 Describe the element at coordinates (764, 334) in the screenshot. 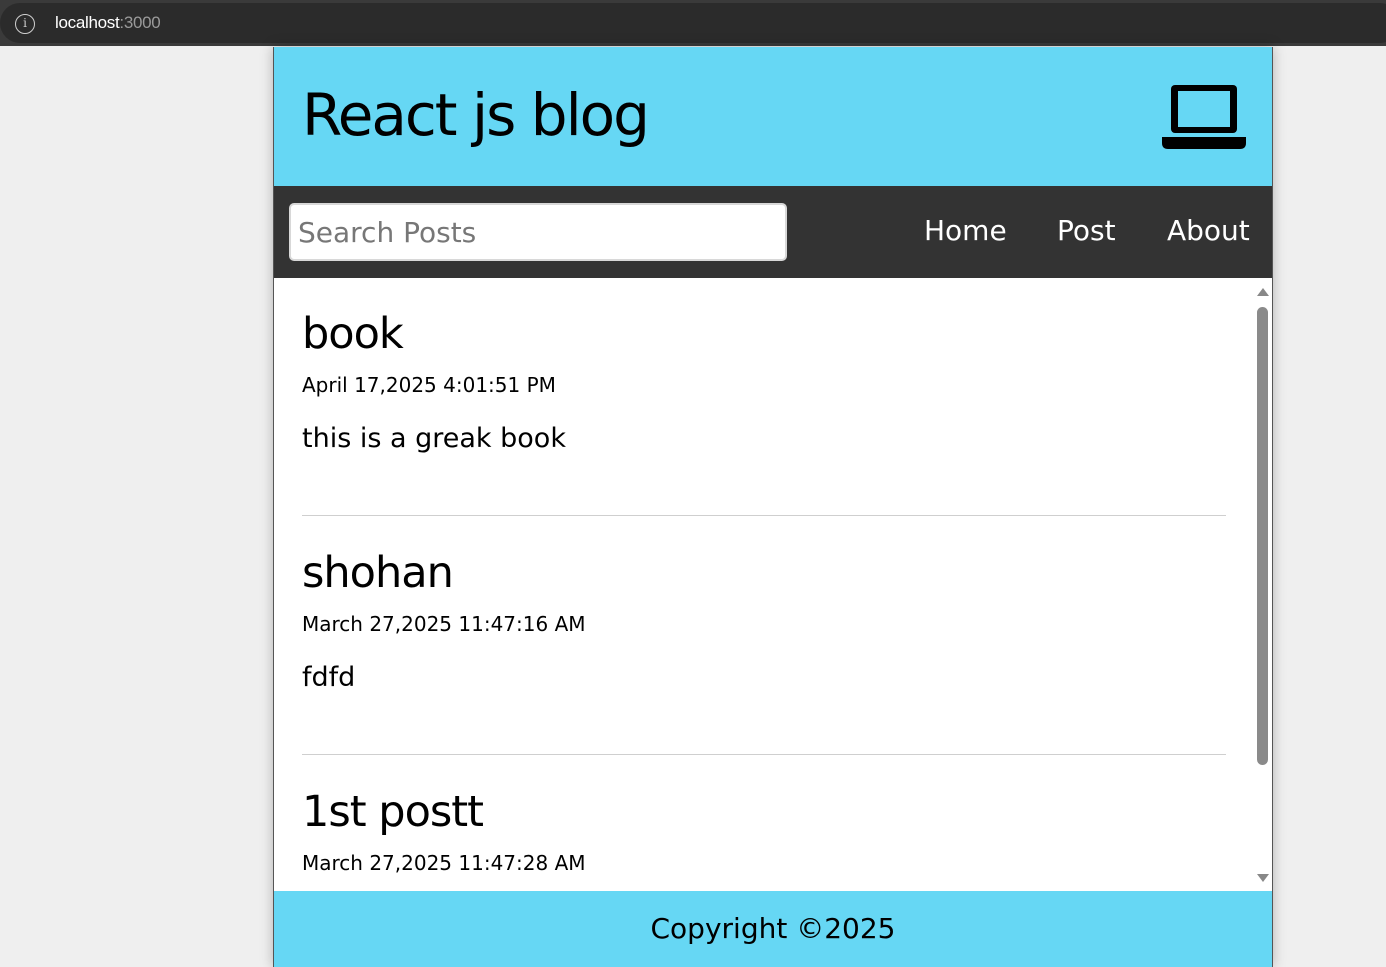

I see `post-title: book` at that location.